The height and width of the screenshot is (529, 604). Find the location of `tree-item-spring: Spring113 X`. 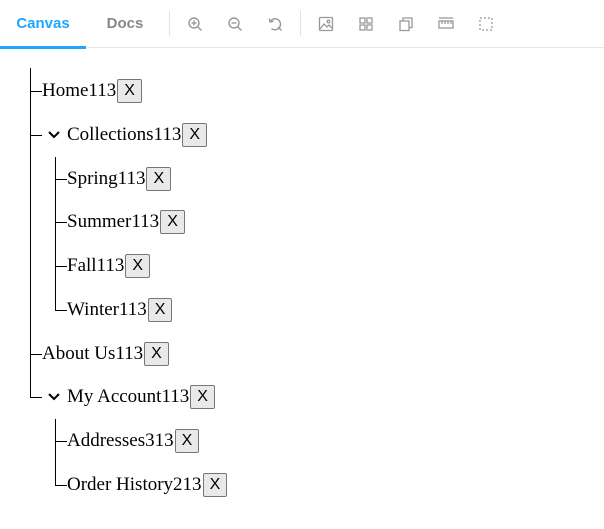

tree-item-spring: Spring113 X is located at coordinates (119, 179).